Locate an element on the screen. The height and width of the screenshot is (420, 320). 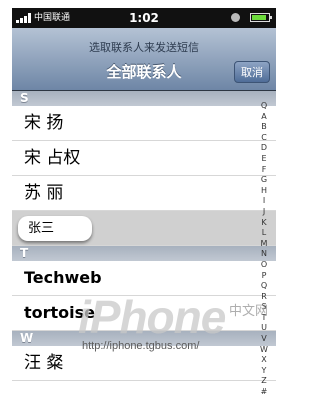
index-letter: J is located at coordinates (264, 212).